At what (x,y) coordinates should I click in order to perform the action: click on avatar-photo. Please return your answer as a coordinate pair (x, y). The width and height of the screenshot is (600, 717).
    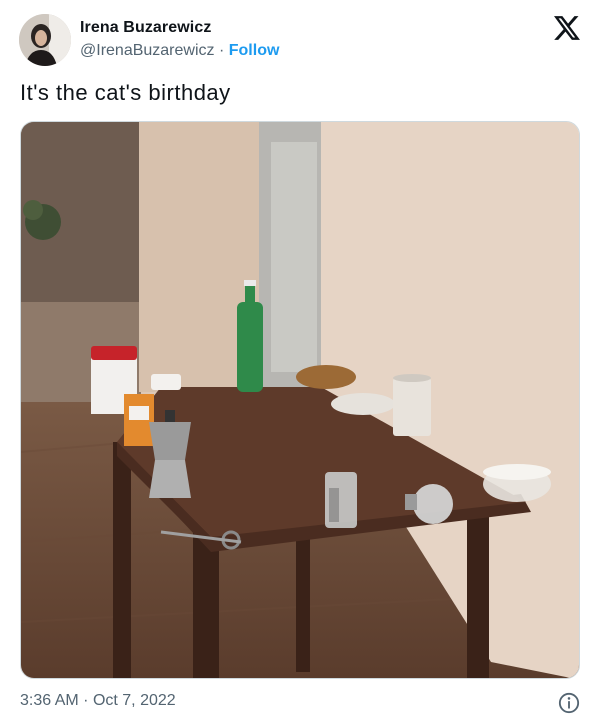
    Looking at the image, I should click on (45, 40).